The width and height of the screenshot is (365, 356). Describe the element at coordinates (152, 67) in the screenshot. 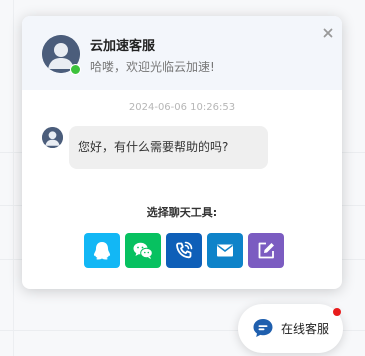

I see `agent-greeting: 哈喽，欢迎光临云加速!` at that location.